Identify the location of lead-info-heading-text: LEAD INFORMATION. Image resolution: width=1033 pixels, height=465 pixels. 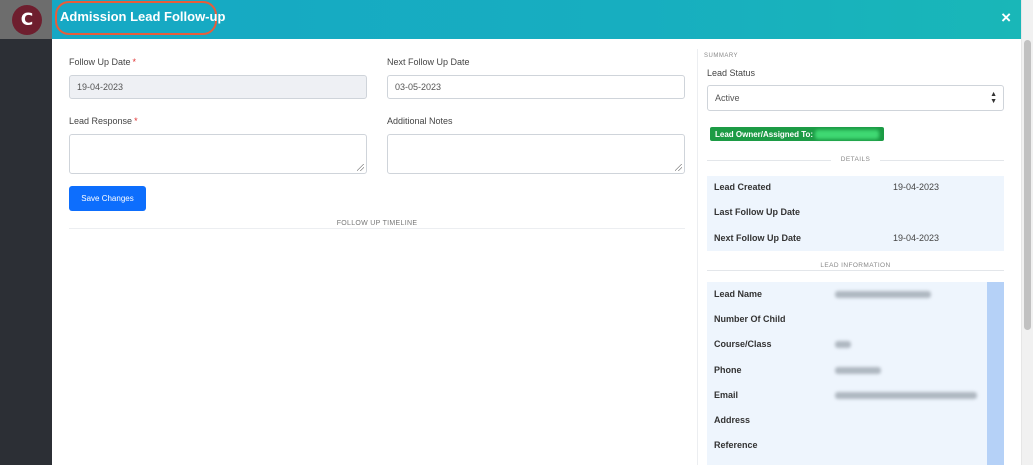
(855, 265).